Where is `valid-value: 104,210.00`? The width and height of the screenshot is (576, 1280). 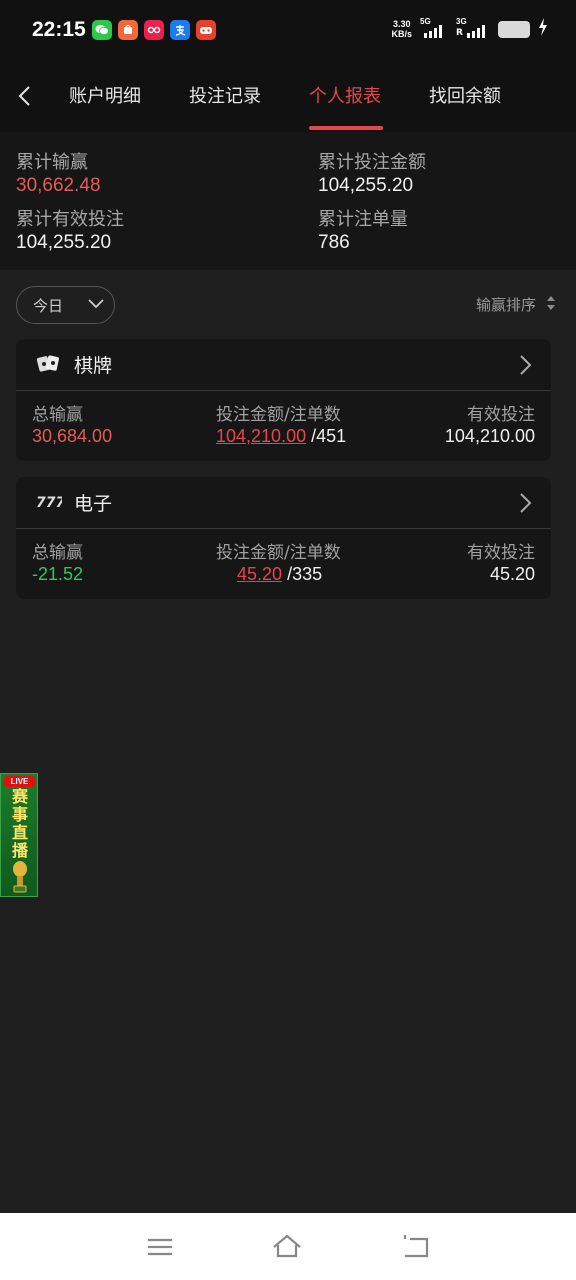
valid-value: 104,210.00 is located at coordinates (489, 436).